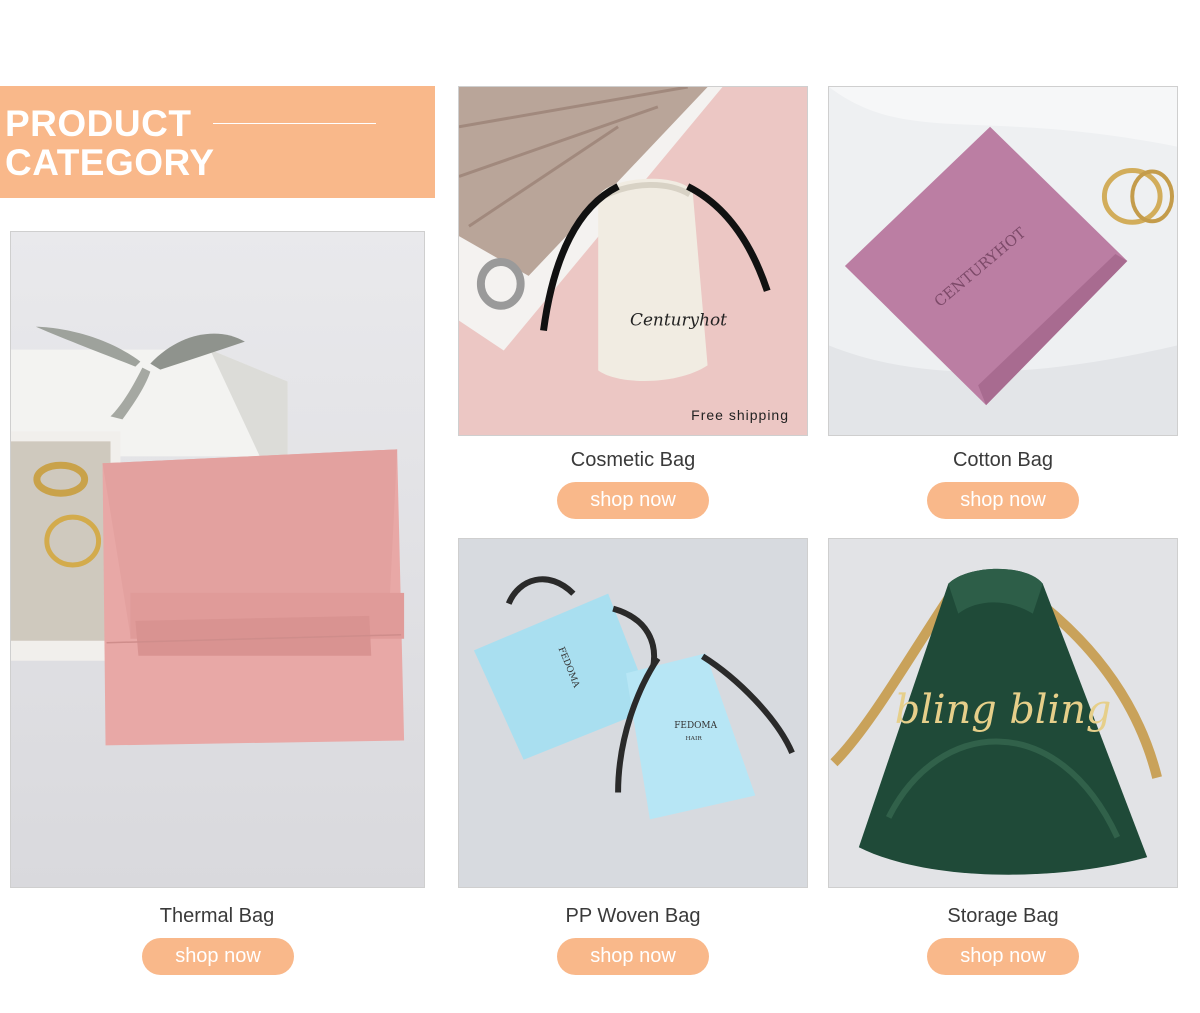 Image resolution: width=1200 pixels, height=1013 pixels. What do you see at coordinates (633, 916) in the screenshot?
I see `pp-woven-bag-caption: PP Woven Bag` at bounding box center [633, 916].